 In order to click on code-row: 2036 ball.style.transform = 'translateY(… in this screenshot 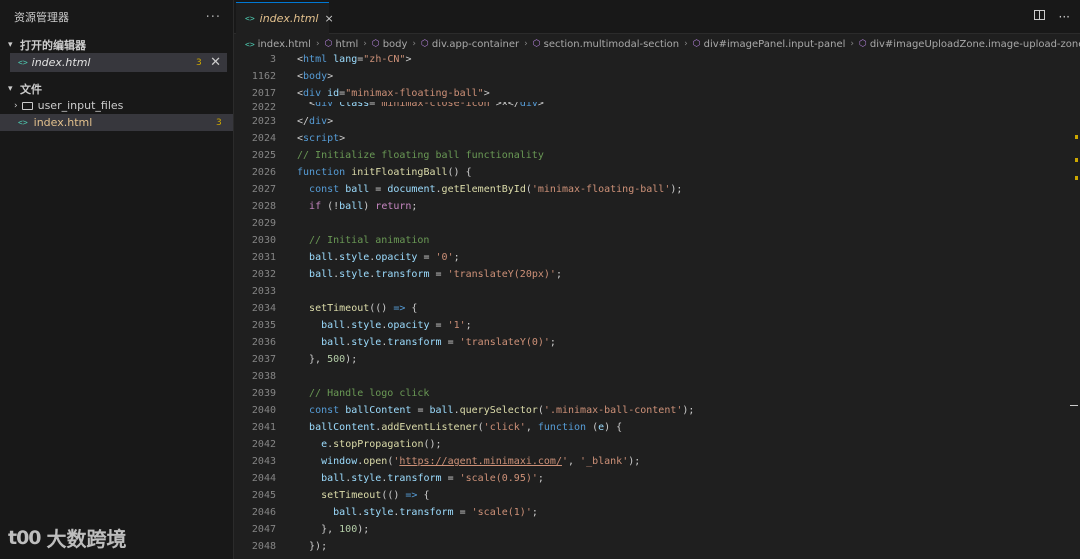, I will do `click(657, 342)`.